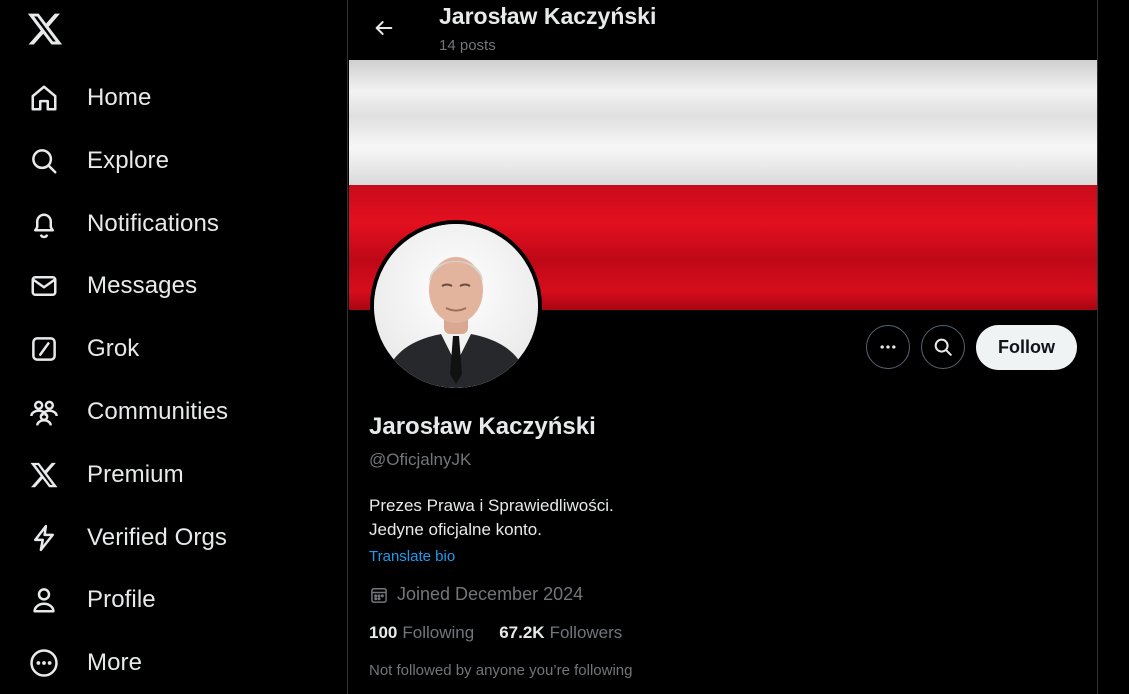 The width and height of the screenshot is (1129, 694). I want to click on nav-item-grok: Grok, so click(83, 349).